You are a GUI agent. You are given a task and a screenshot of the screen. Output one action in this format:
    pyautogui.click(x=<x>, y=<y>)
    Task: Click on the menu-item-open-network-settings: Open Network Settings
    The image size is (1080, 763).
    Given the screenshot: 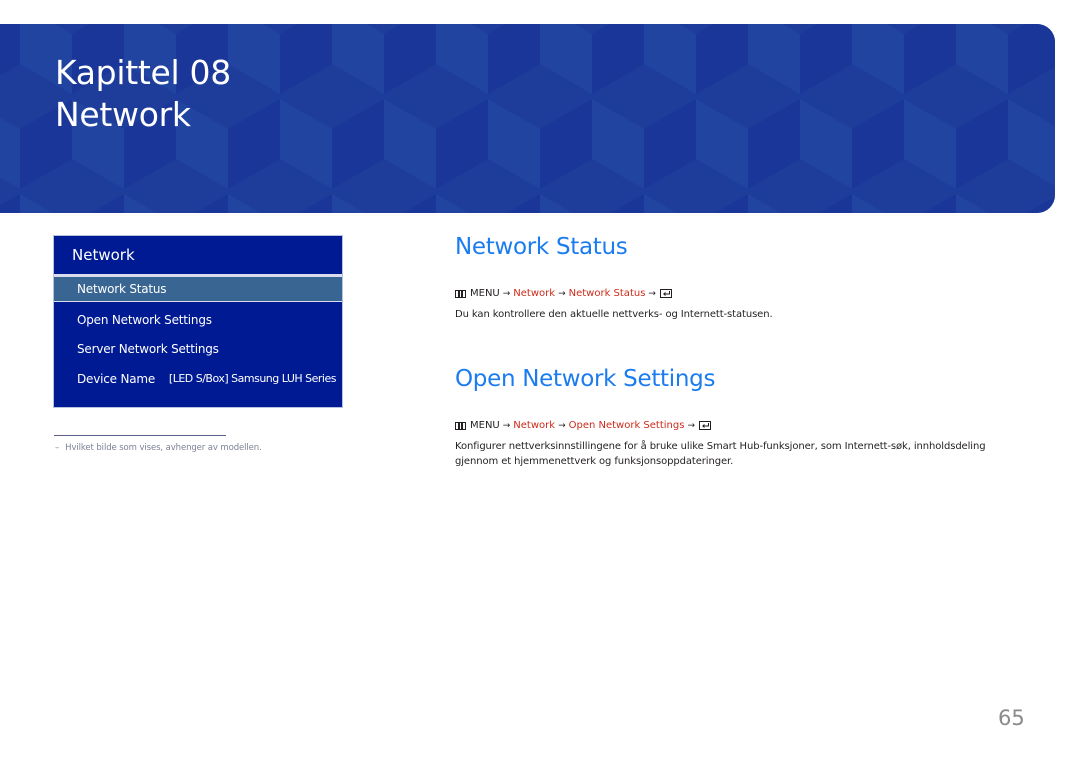 What is the action you would take?
    pyautogui.click(x=198, y=320)
    